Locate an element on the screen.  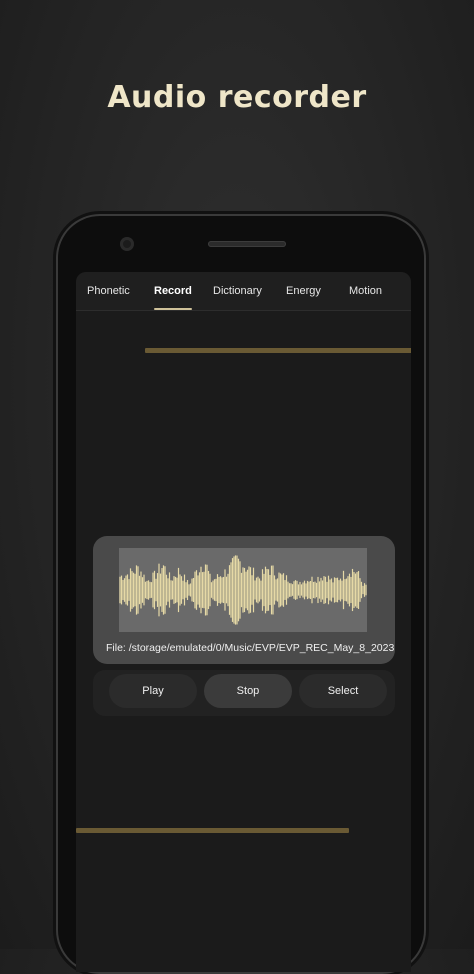
tab-motion: Motion is located at coordinates (365, 291).